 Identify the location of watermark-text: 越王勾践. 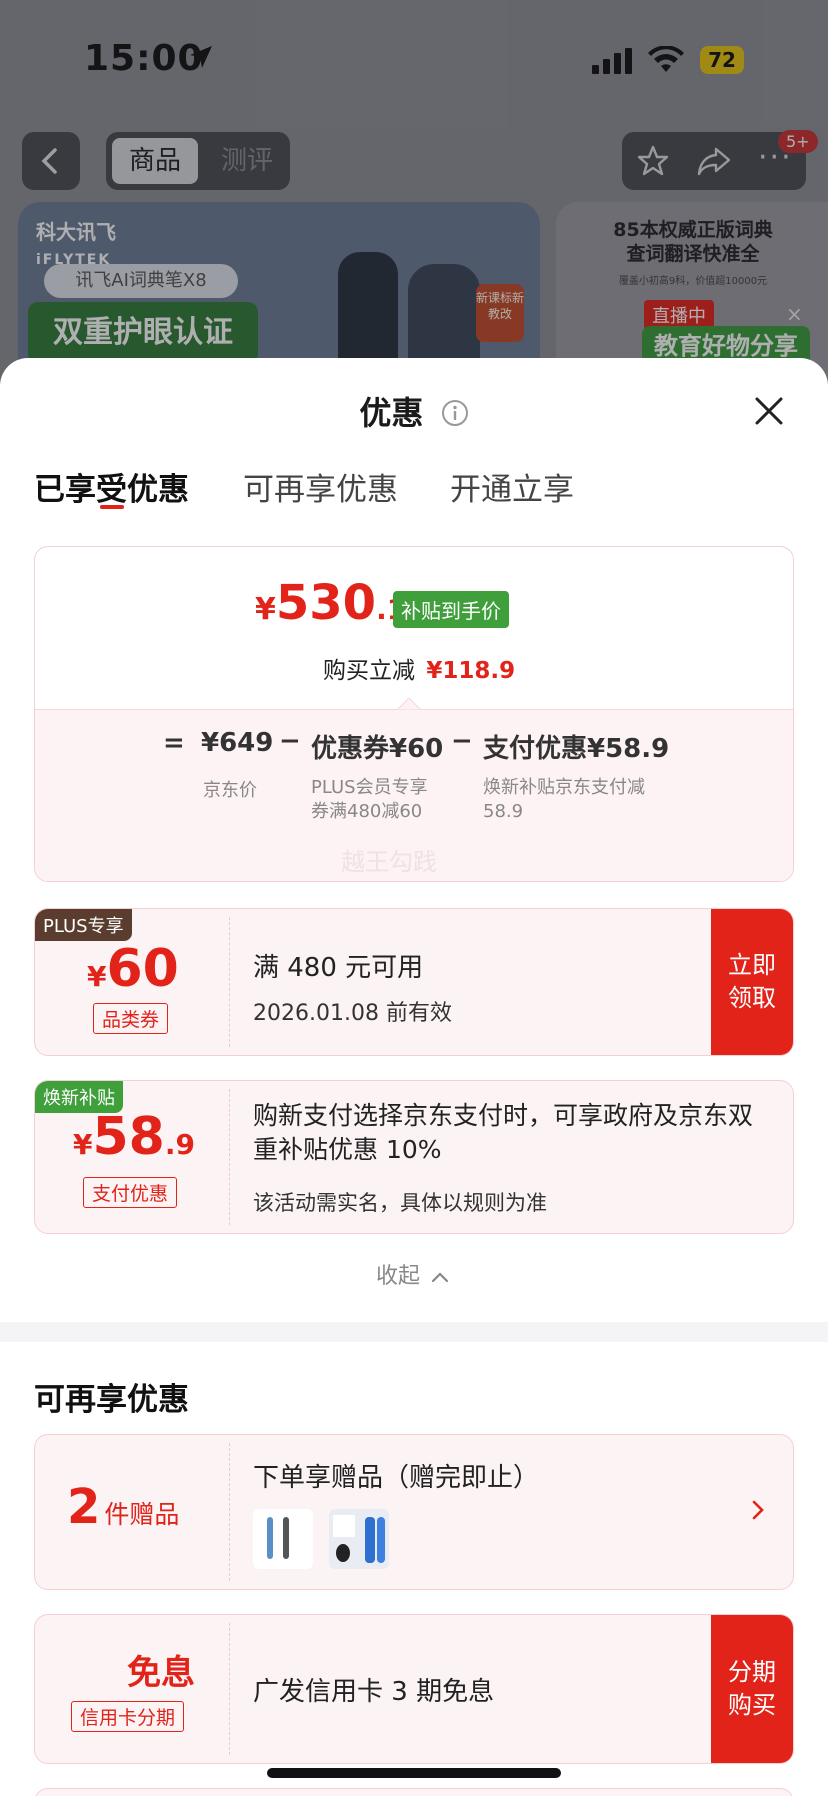
(389, 862).